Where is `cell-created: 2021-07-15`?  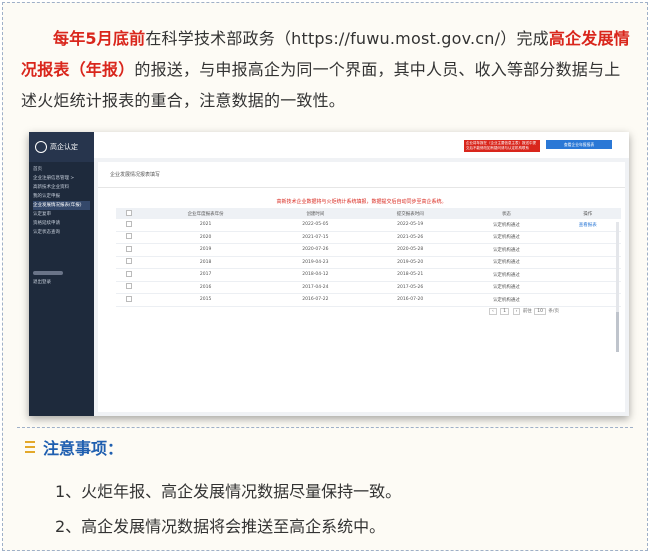 cell-created: 2021-07-15 is located at coordinates (315, 237).